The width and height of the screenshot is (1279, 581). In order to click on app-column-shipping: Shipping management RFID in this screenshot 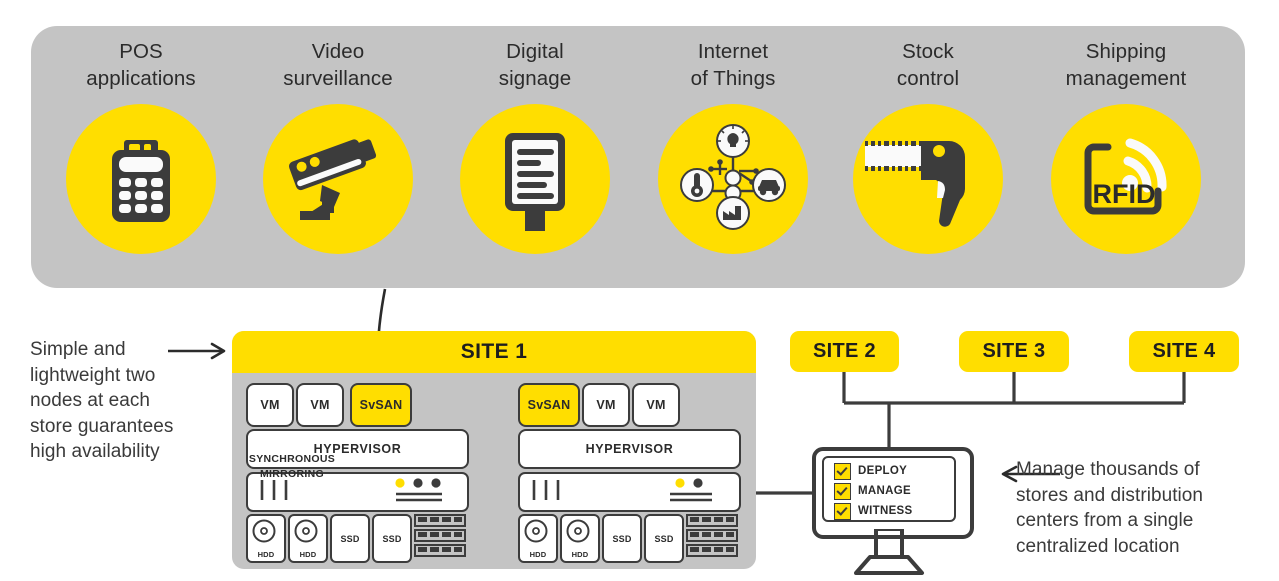, I will do `click(1126, 157)`.